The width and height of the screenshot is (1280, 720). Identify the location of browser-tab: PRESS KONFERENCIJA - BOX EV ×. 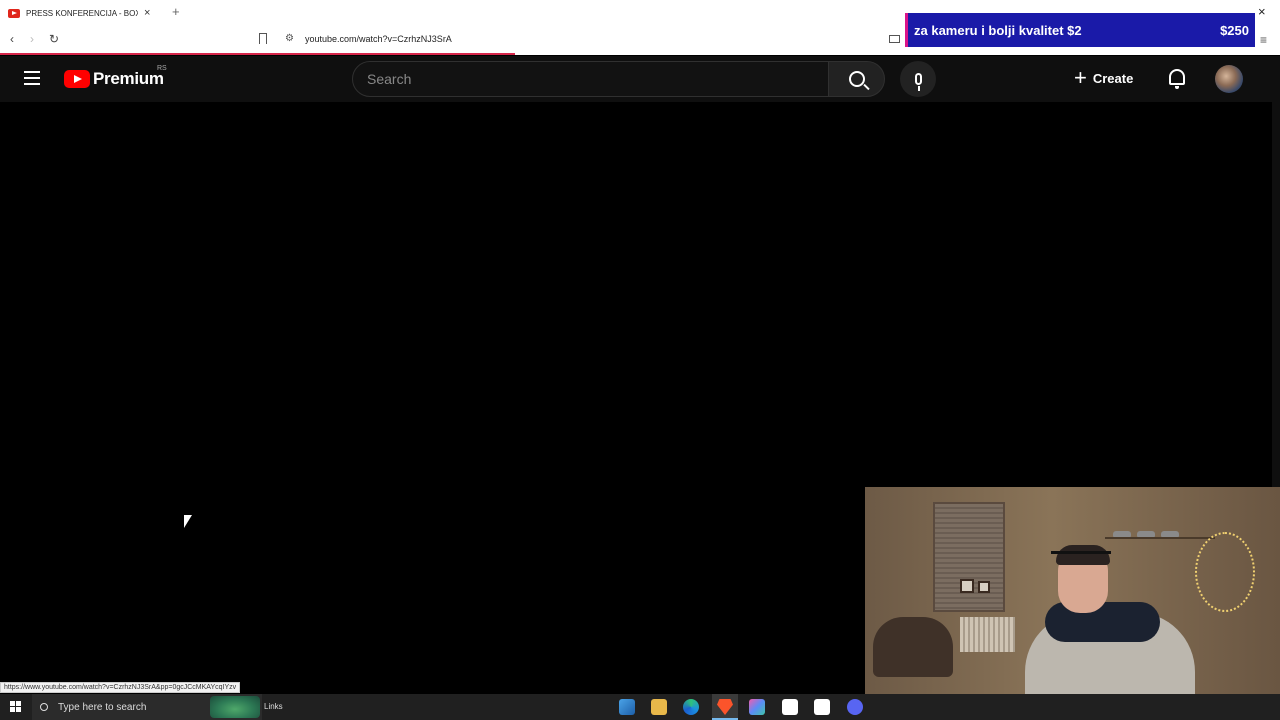
(81, 13).